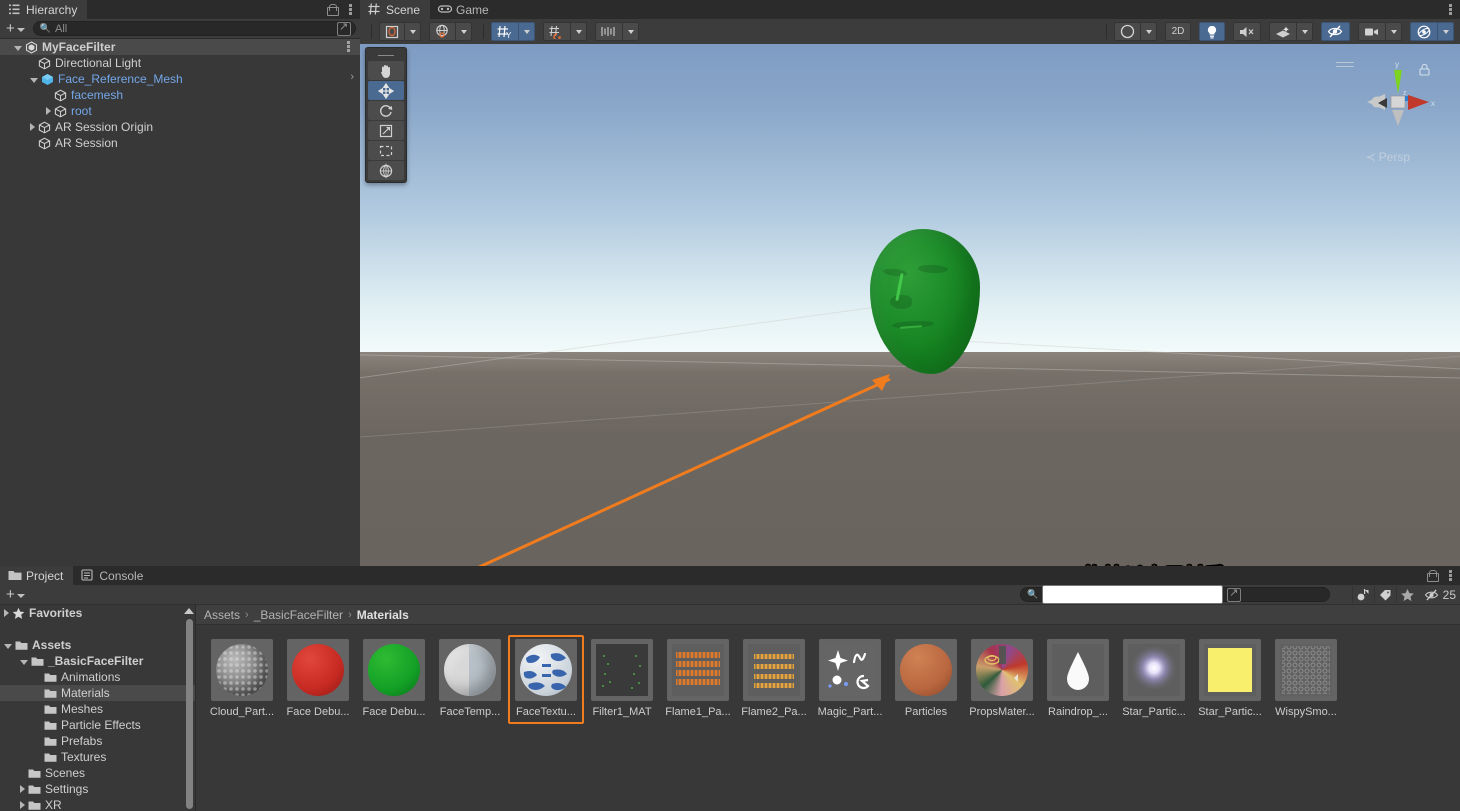 The height and width of the screenshot is (811, 1460). I want to click on hierarchy-item: MyFaceFilter, so click(180, 47).